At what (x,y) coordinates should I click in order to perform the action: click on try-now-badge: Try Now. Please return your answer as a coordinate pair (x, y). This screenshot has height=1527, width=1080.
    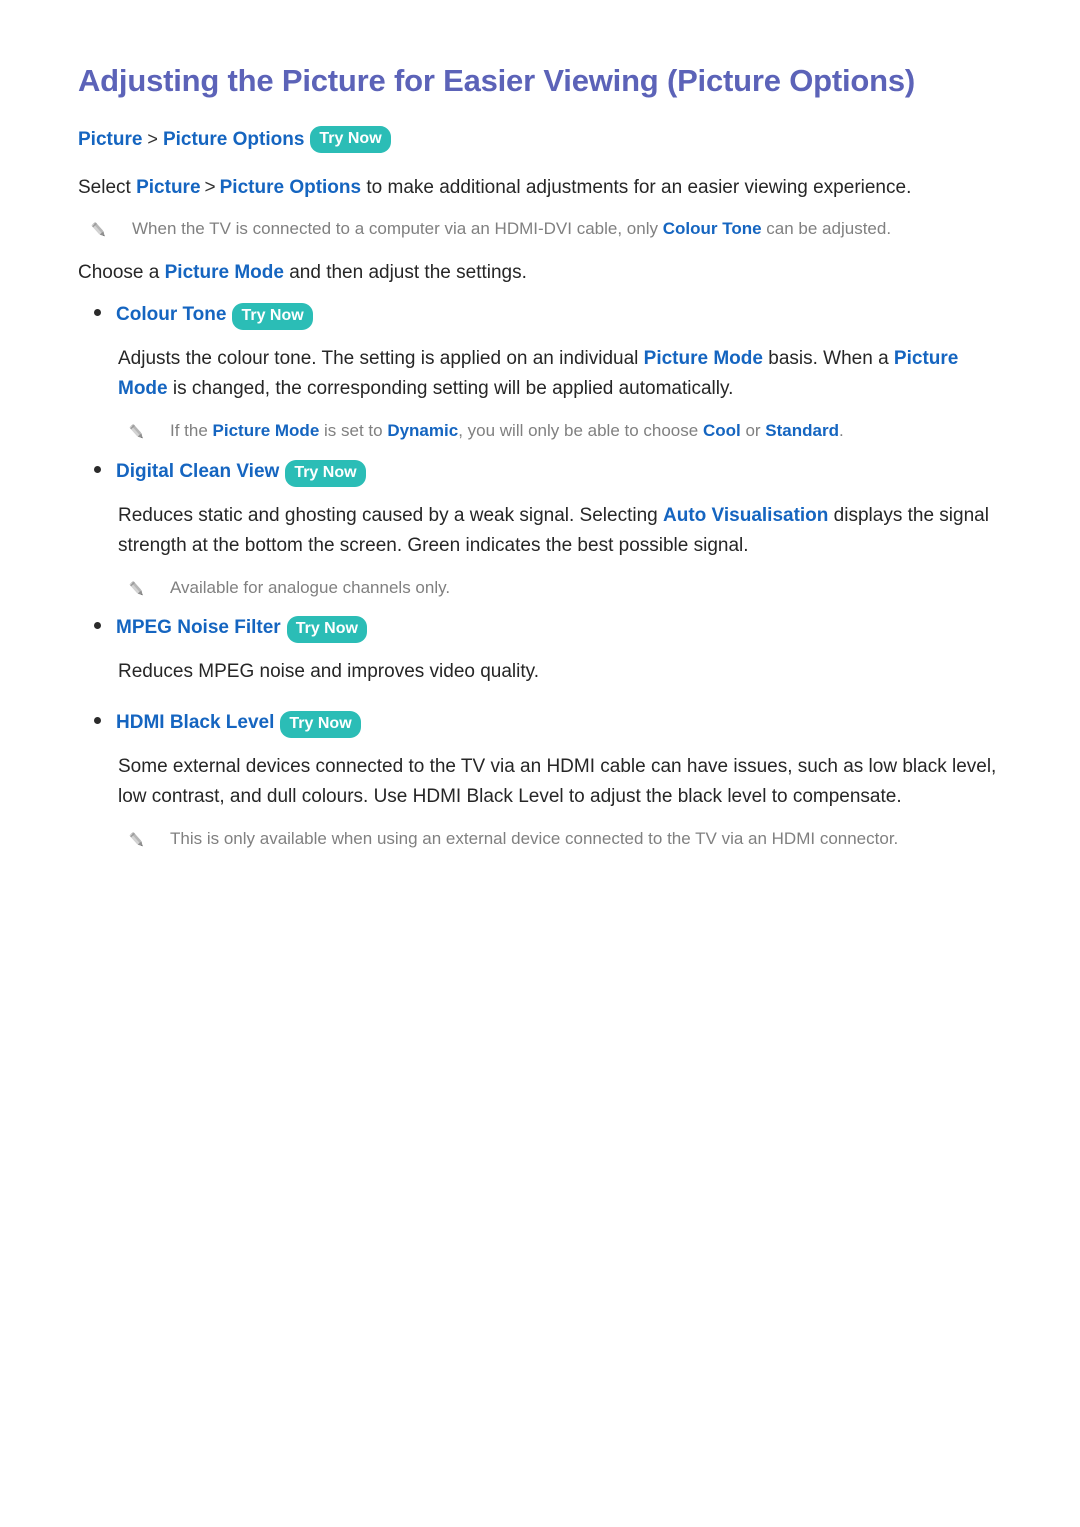
    Looking at the image, I should click on (350, 139).